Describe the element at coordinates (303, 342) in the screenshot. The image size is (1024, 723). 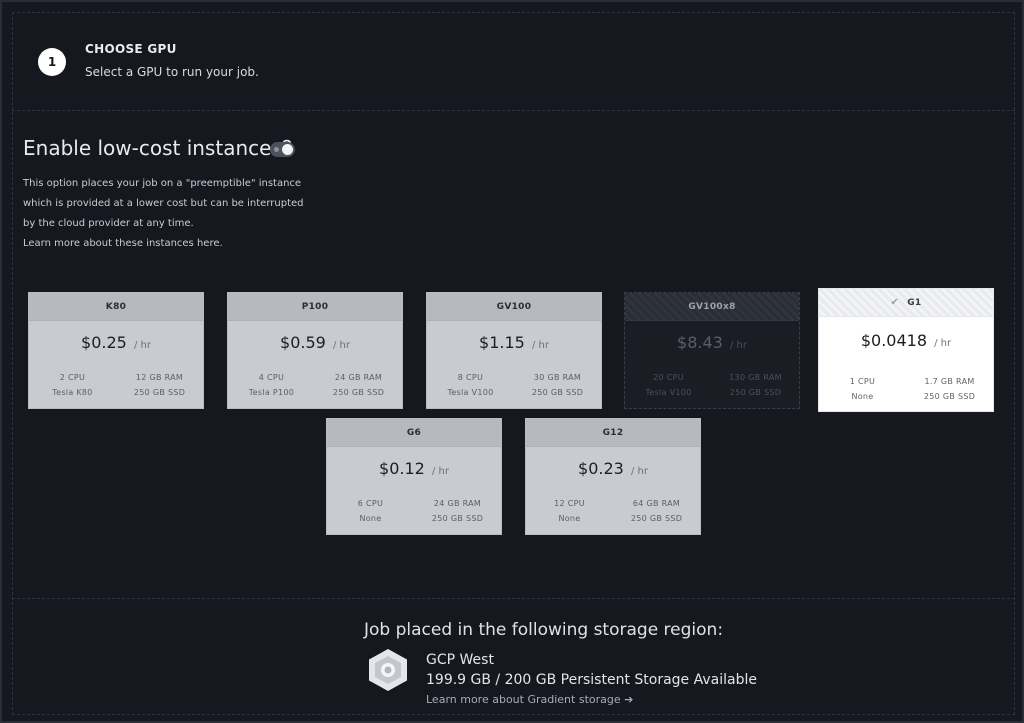
I see `price-value: $0.59` at that location.